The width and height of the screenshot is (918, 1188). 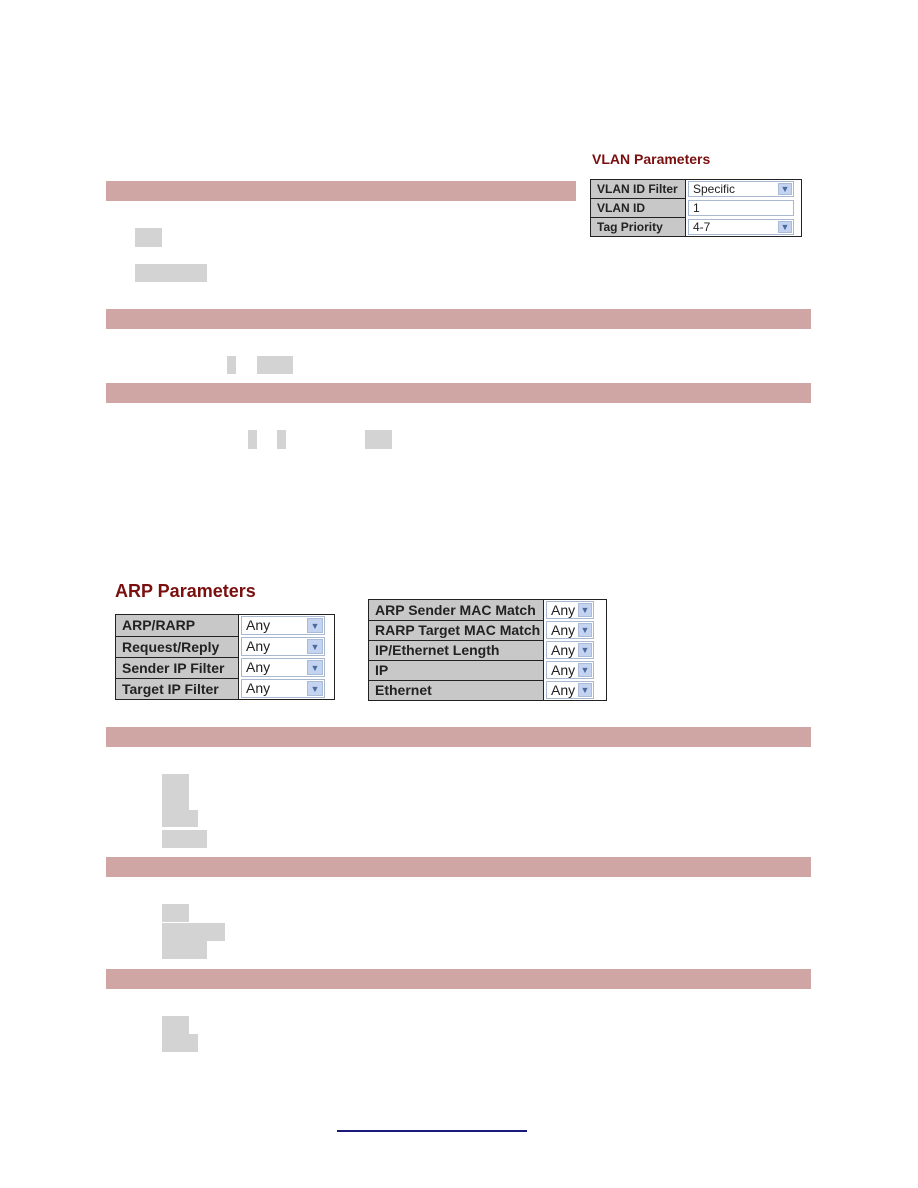 What do you see at coordinates (741, 208) in the screenshot?
I see `vlan-id-input: 1` at bounding box center [741, 208].